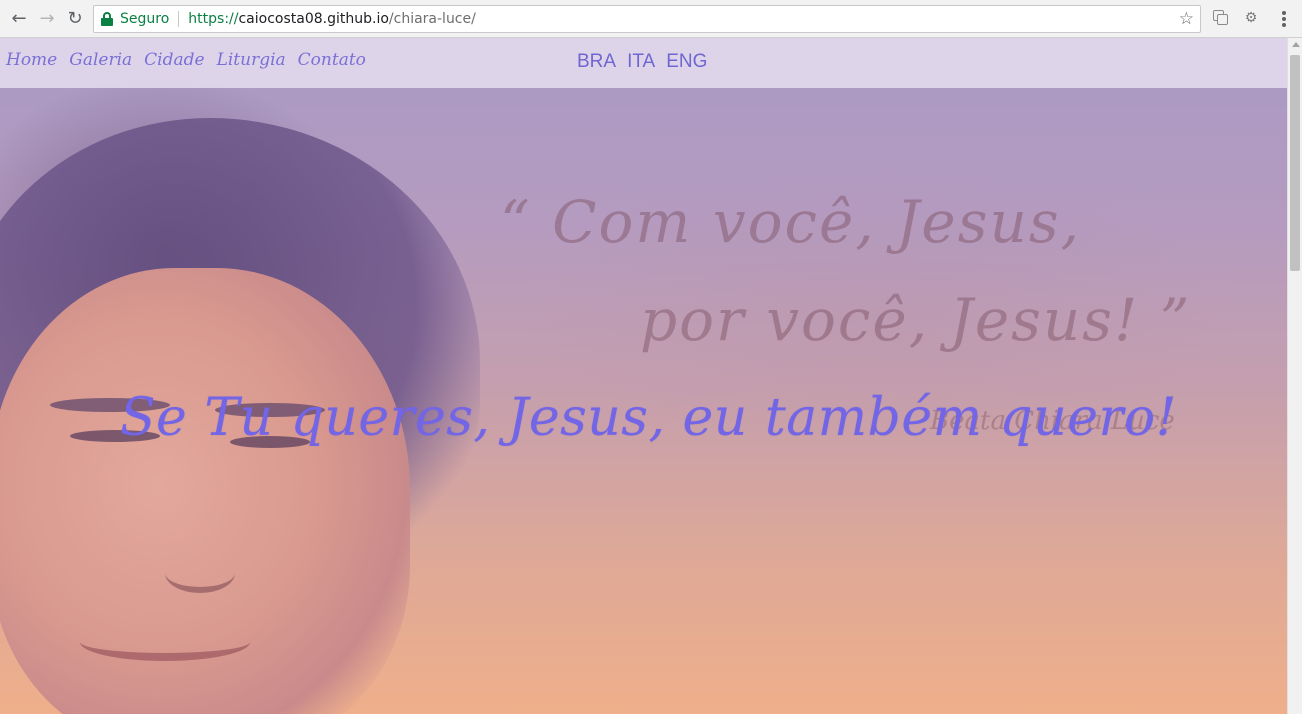  What do you see at coordinates (47, 19) in the screenshot?
I see `forward-arrow-icon: →` at bounding box center [47, 19].